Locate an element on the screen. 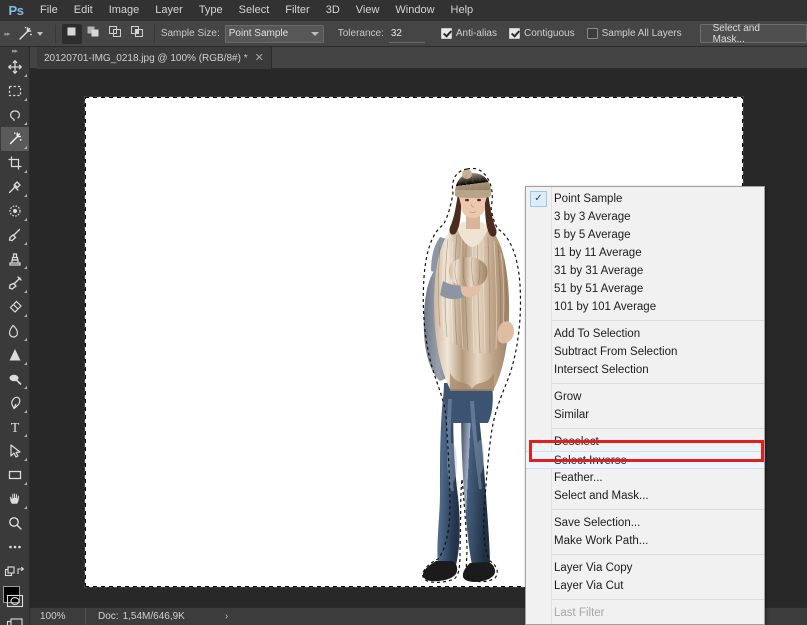 This screenshot has width=807, height=625. chevron-down-icon is located at coordinates (39, 33).